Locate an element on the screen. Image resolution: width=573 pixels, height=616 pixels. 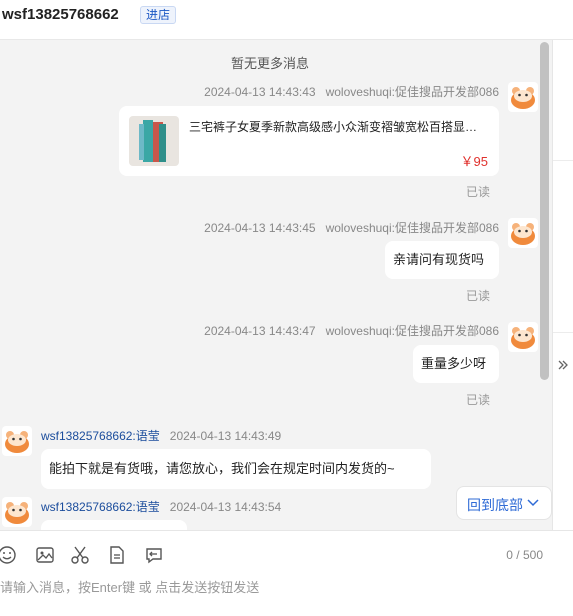
enter-shop-badge: 进店 is located at coordinates (158, 15).